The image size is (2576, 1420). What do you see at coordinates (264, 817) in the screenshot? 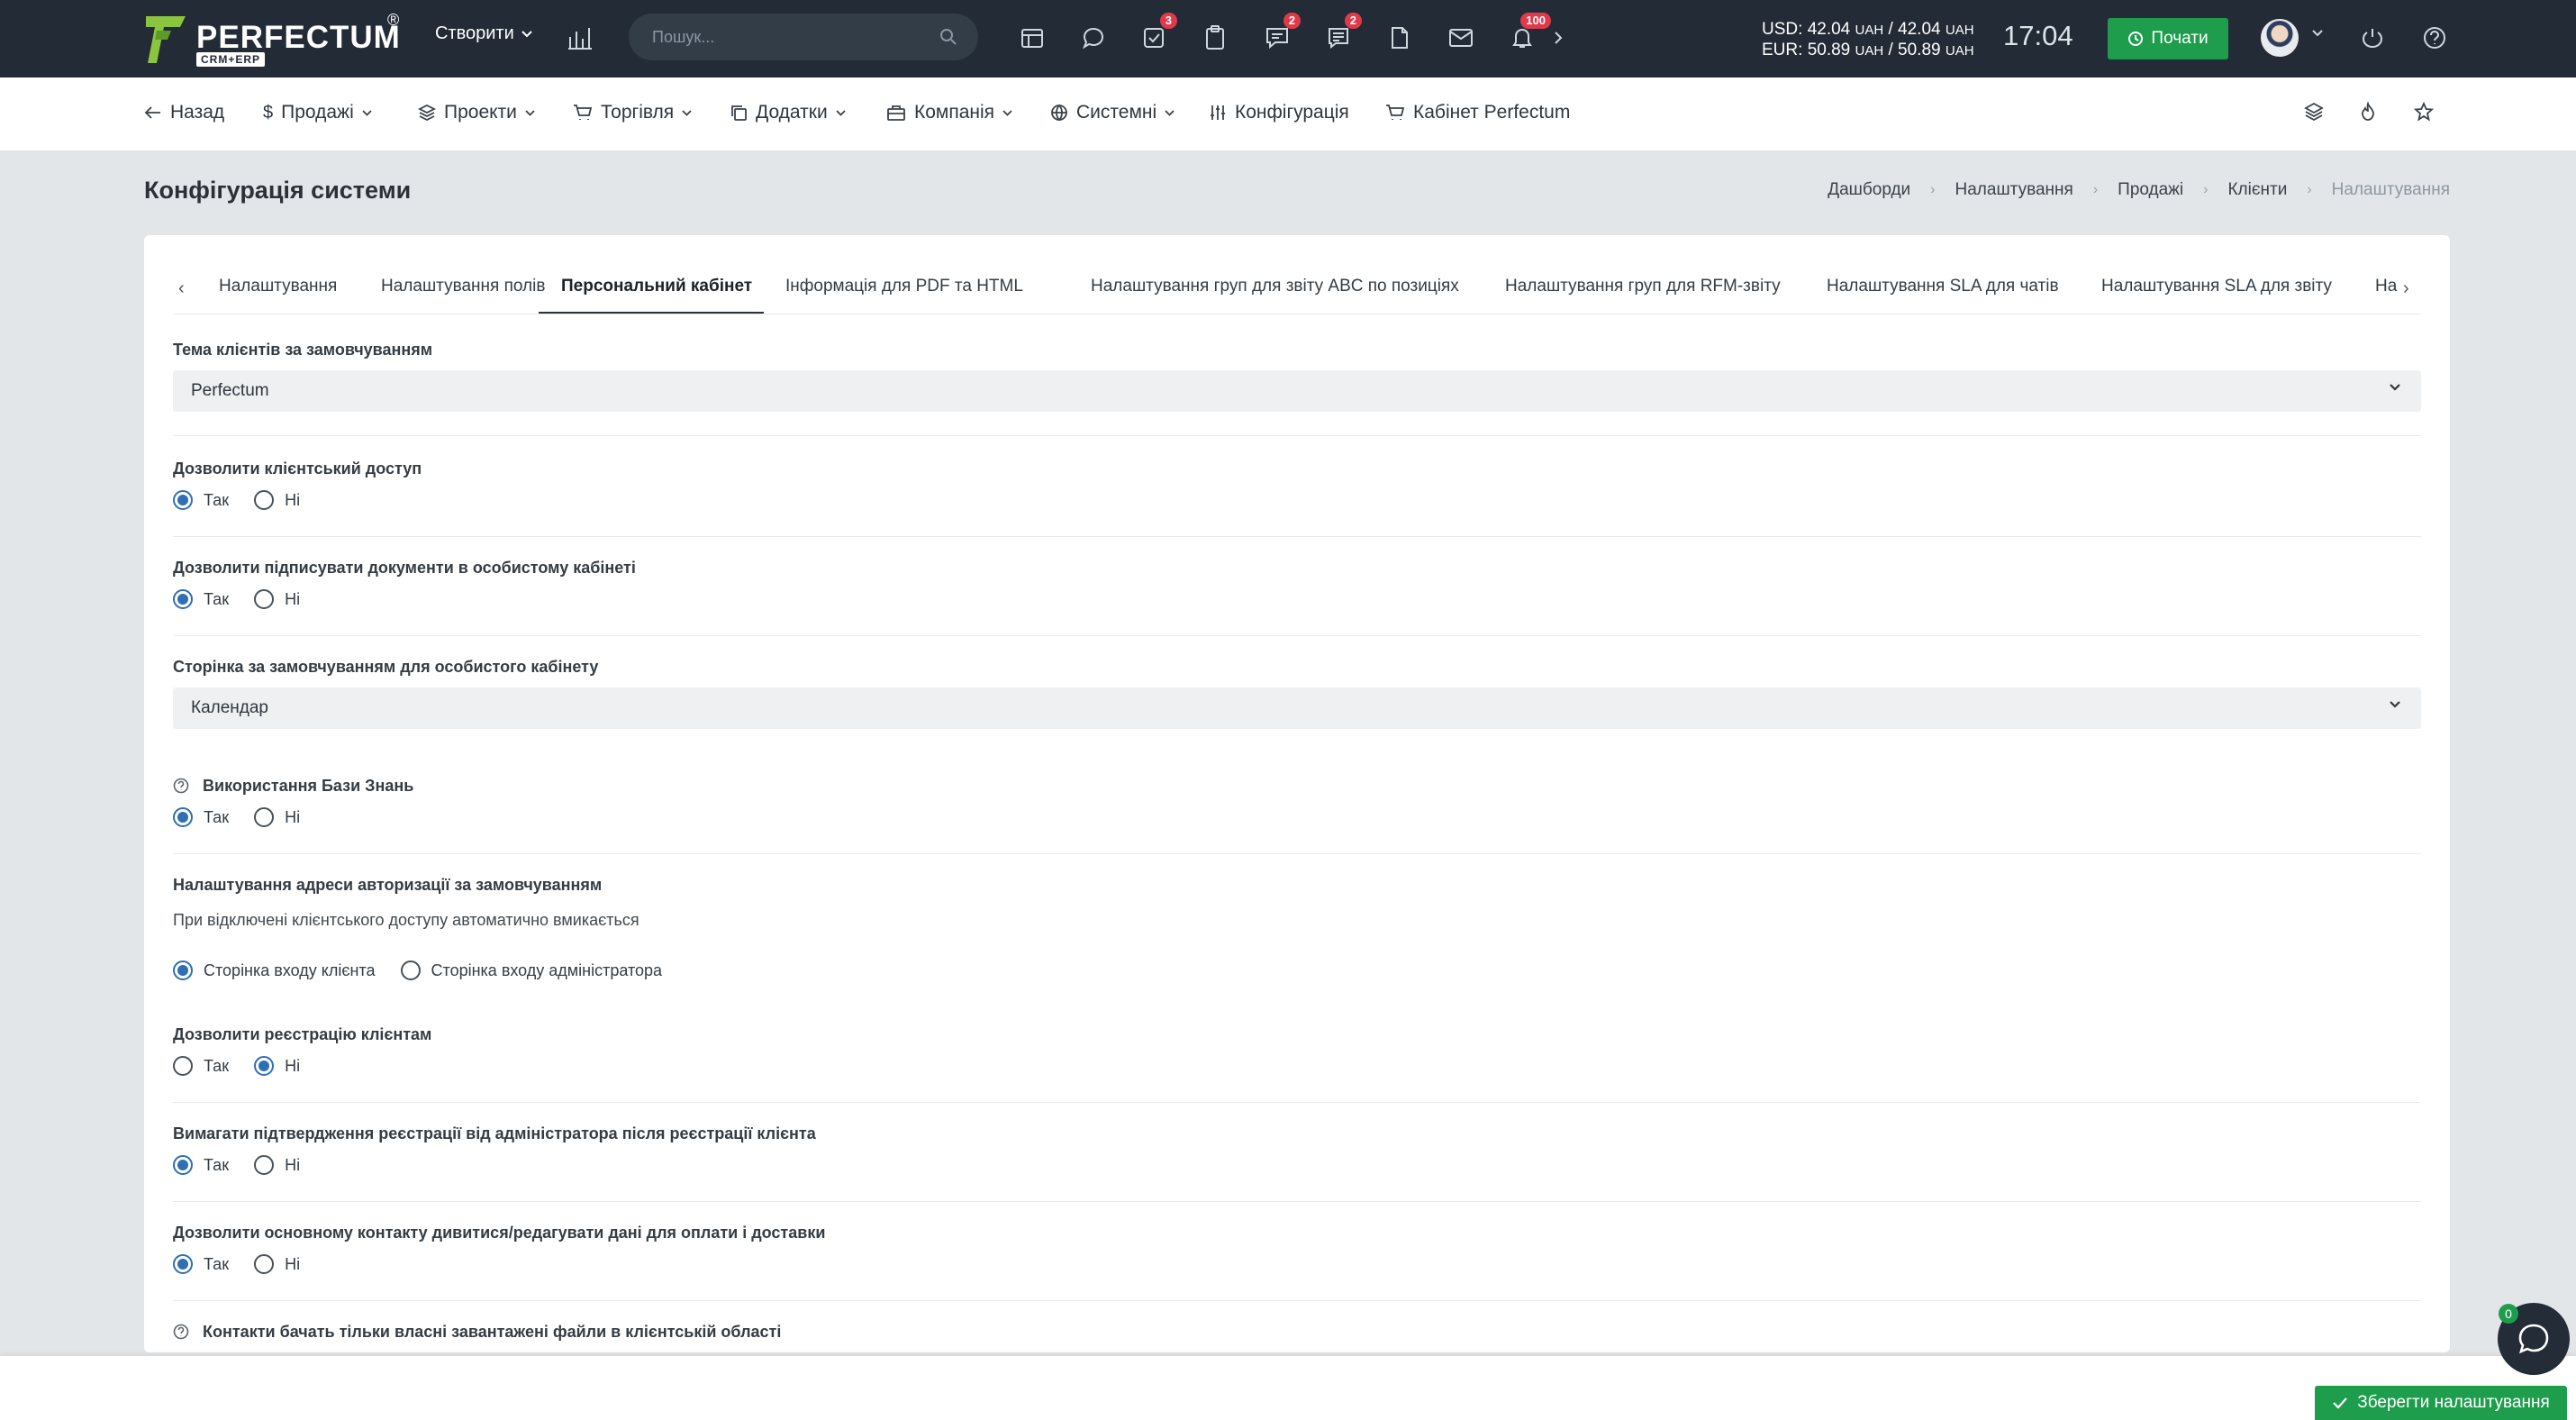
I see `knowledge-base-no-radio` at bounding box center [264, 817].